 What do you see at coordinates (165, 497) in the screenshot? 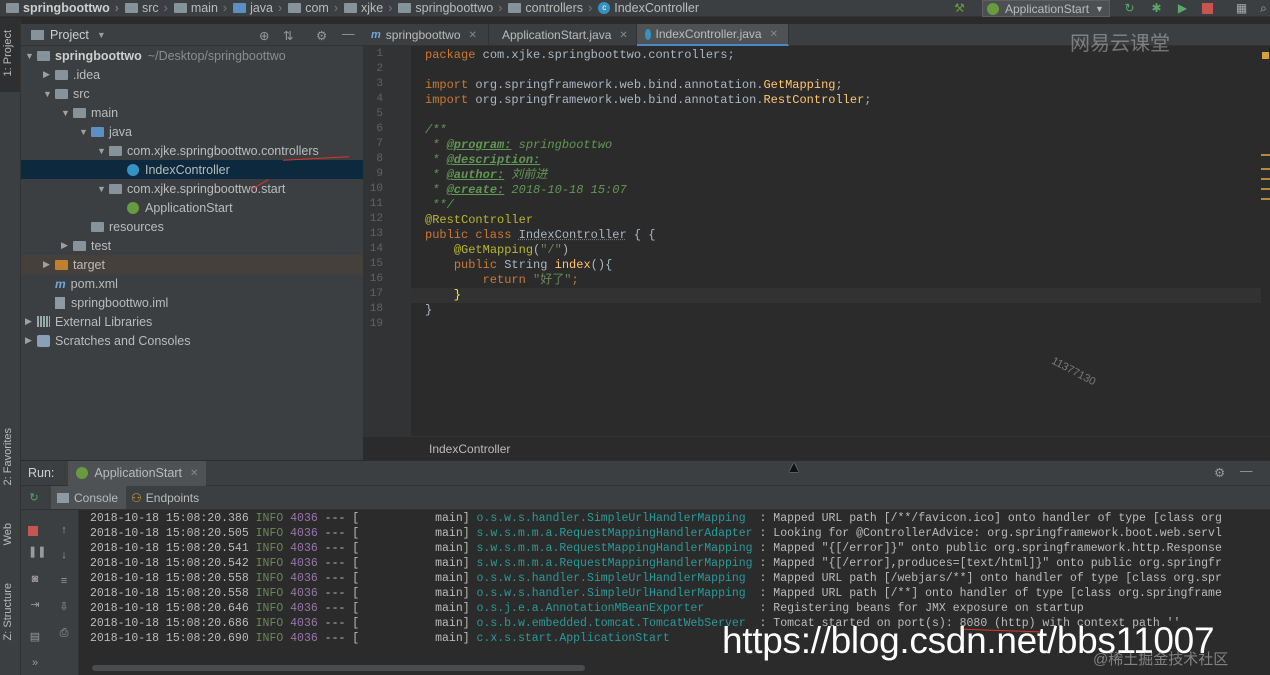
I see `tab-endpoints: ⚇ Endpoints` at bounding box center [165, 497].